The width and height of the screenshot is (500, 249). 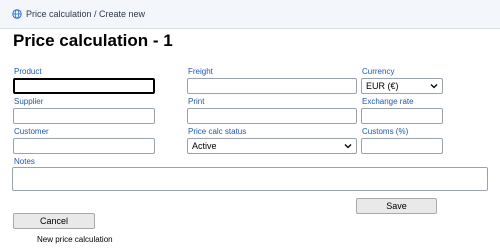 I want to click on save-button: Save, so click(x=396, y=206).